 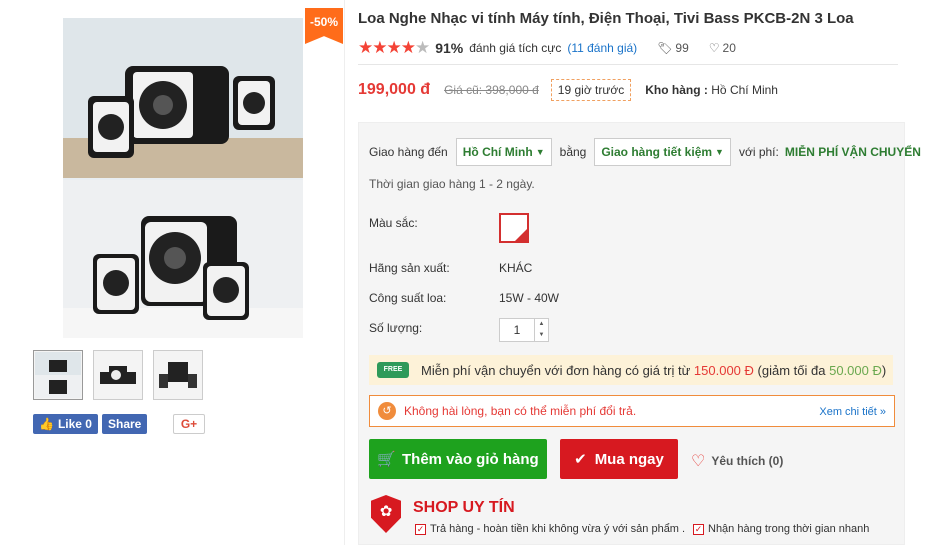 I want to click on thumbnail-list, so click(x=118, y=375).